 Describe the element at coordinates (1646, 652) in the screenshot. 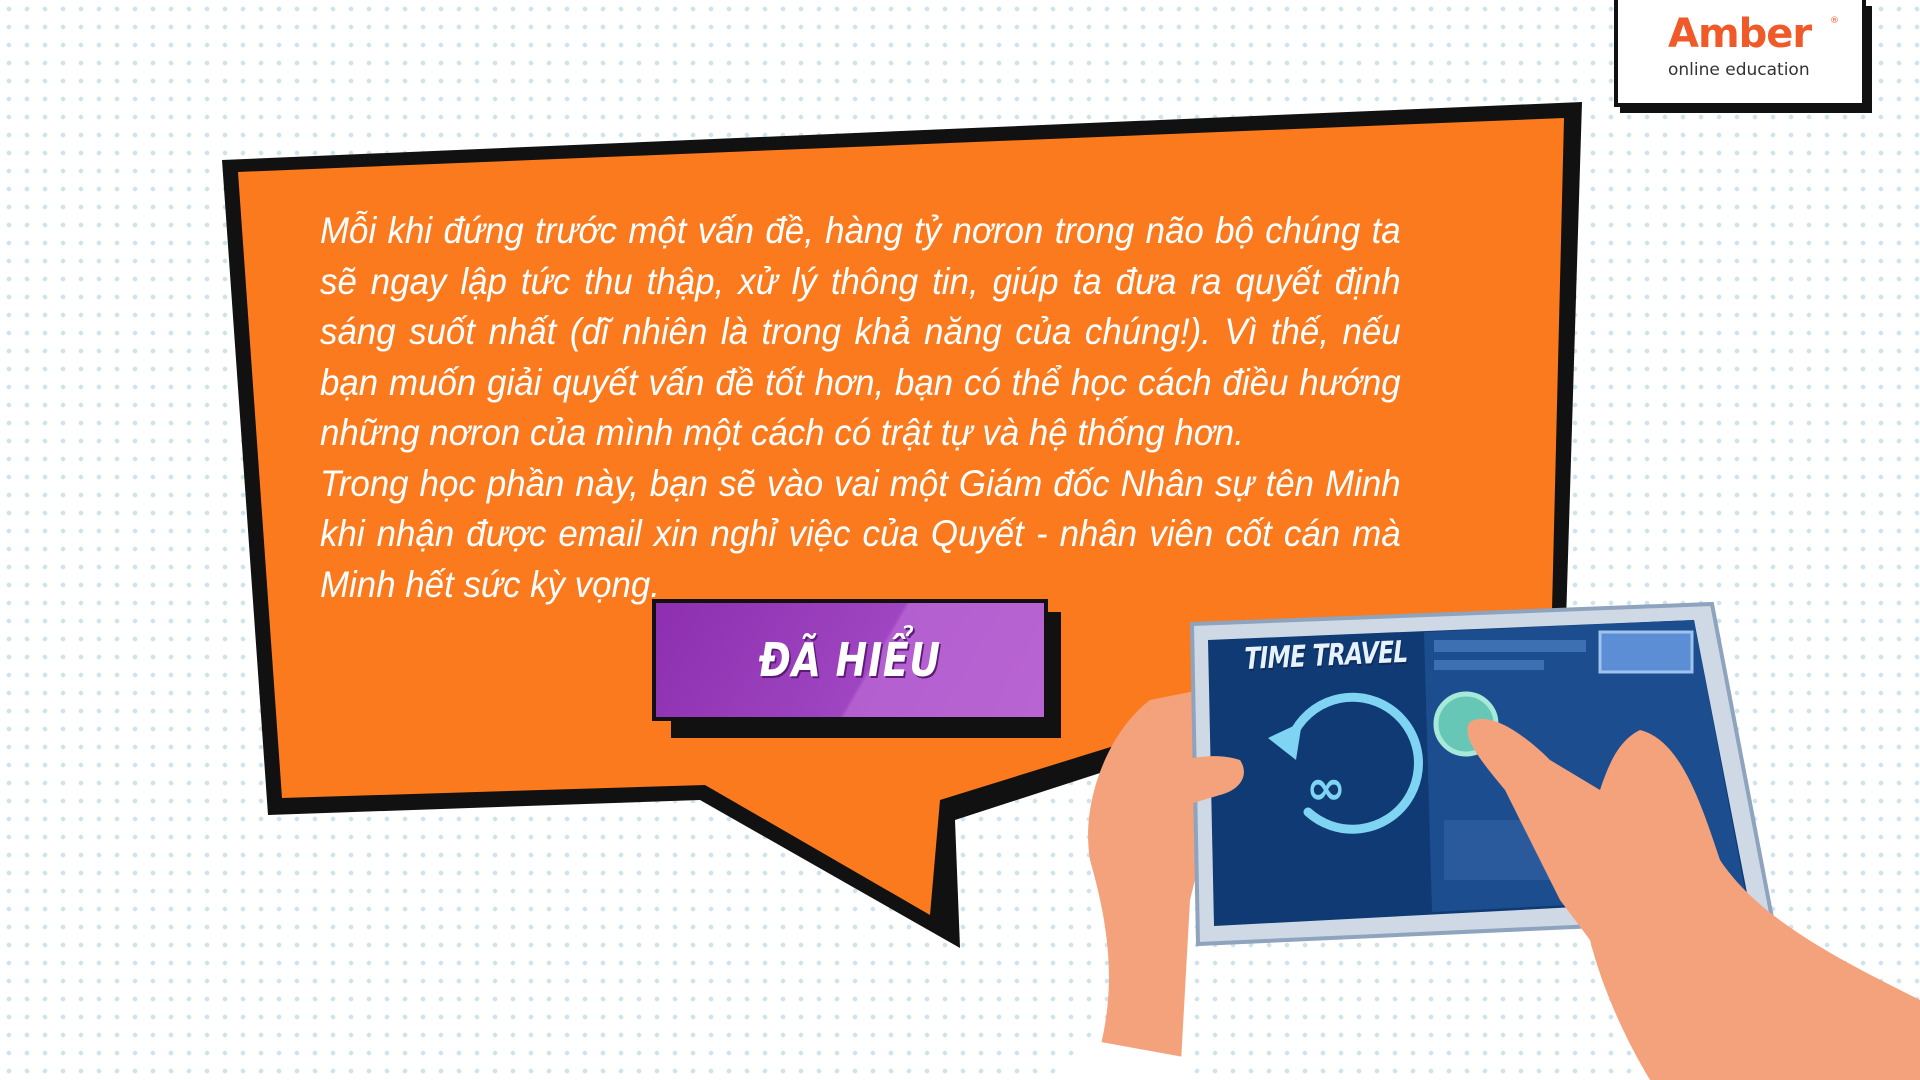

I see `screen-window` at that location.